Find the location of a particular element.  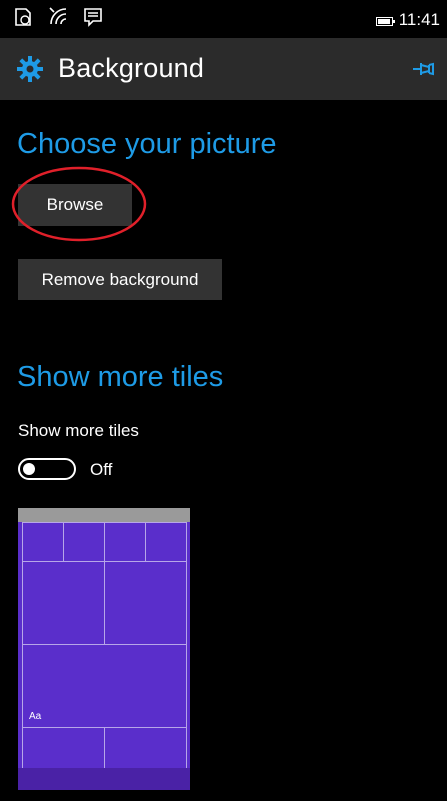

status-time: 11:41 is located at coordinates (419, 19).